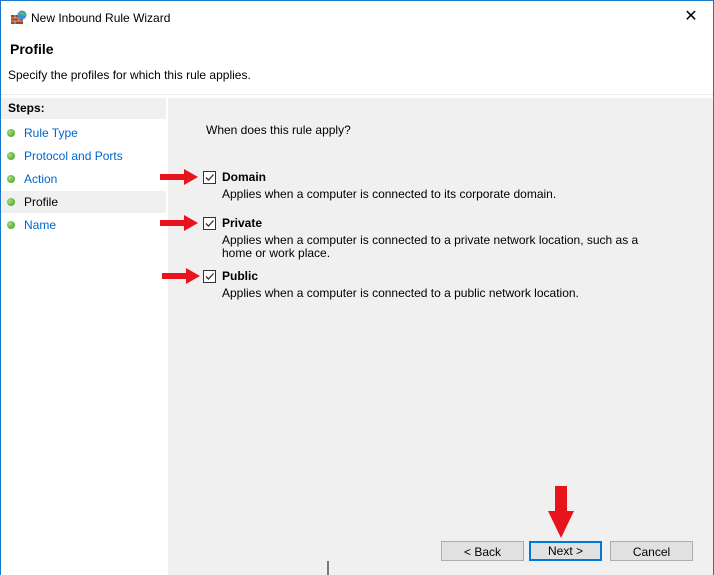 The width and height of the screenshot is (714, 575). What do you see at coordinates (242, 223) in the screenshot?
I see `private-label: Private` at bounding box center [242, 223].